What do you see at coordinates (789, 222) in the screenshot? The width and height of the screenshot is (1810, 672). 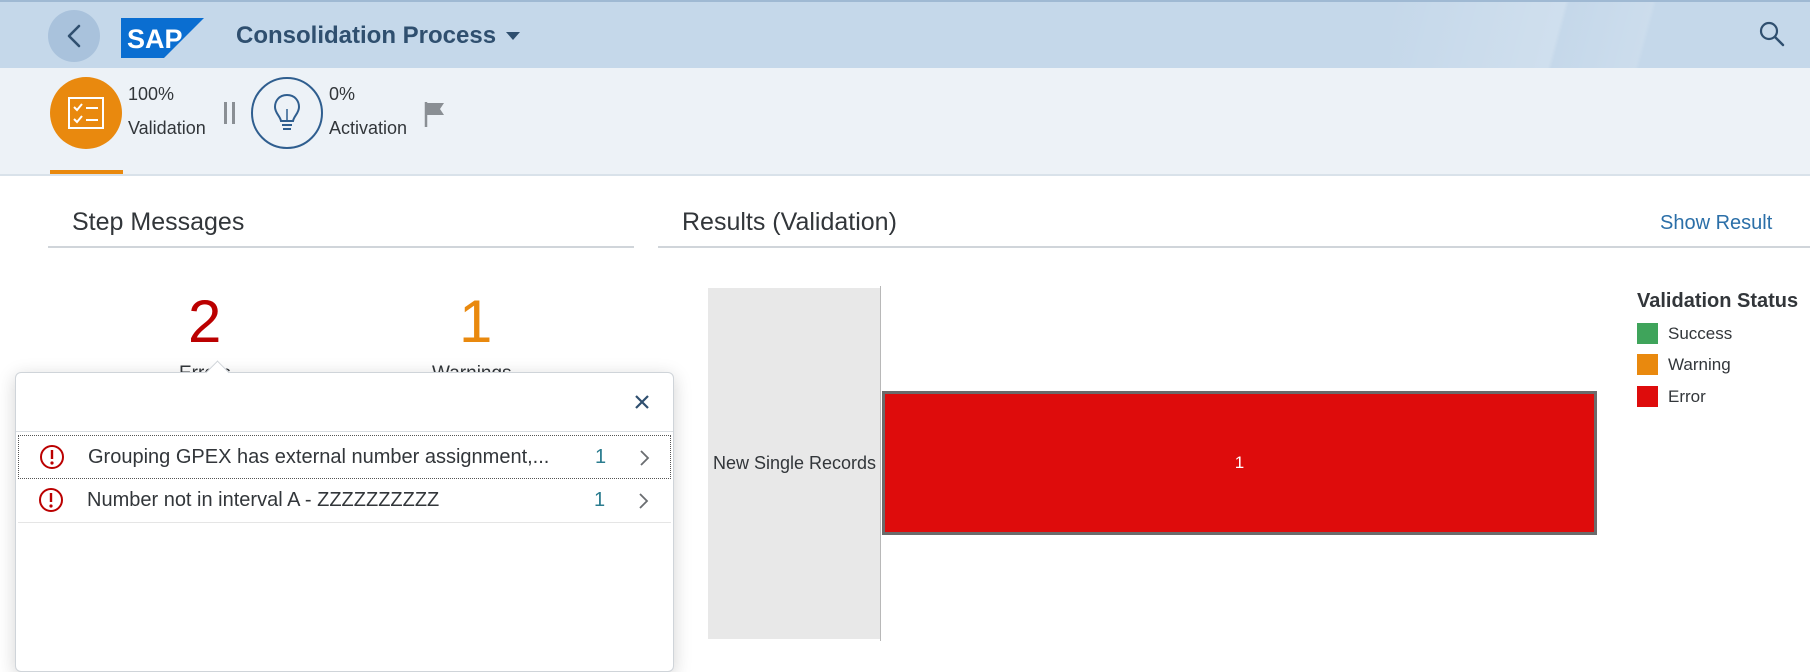 I see `results-title: Results (Validation)` at bounding box center [789, 222].